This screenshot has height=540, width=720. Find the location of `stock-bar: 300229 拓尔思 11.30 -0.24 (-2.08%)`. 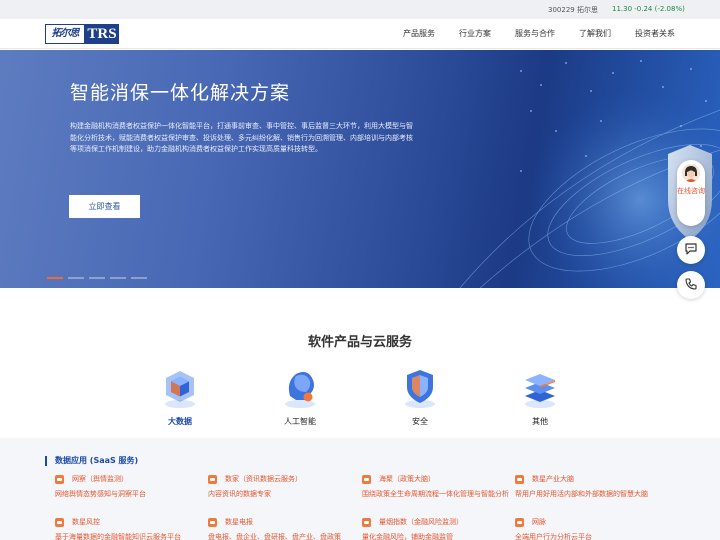

stock-bar: 300229 拓尔思 11.30 -0.24 (-2.08%) is located at coordinates (360, 9).